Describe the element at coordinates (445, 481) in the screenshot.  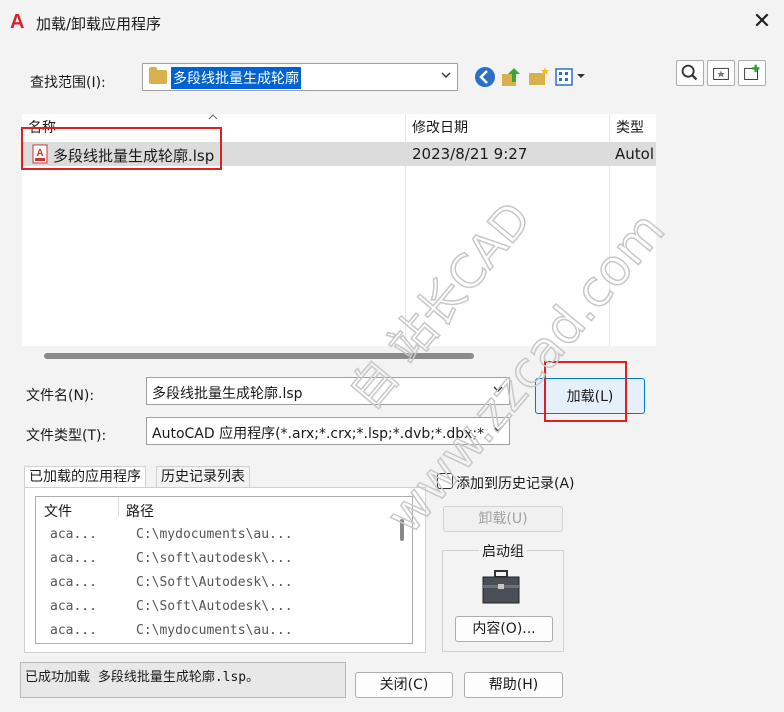
I see `add-to-history-checkbox` at that location.